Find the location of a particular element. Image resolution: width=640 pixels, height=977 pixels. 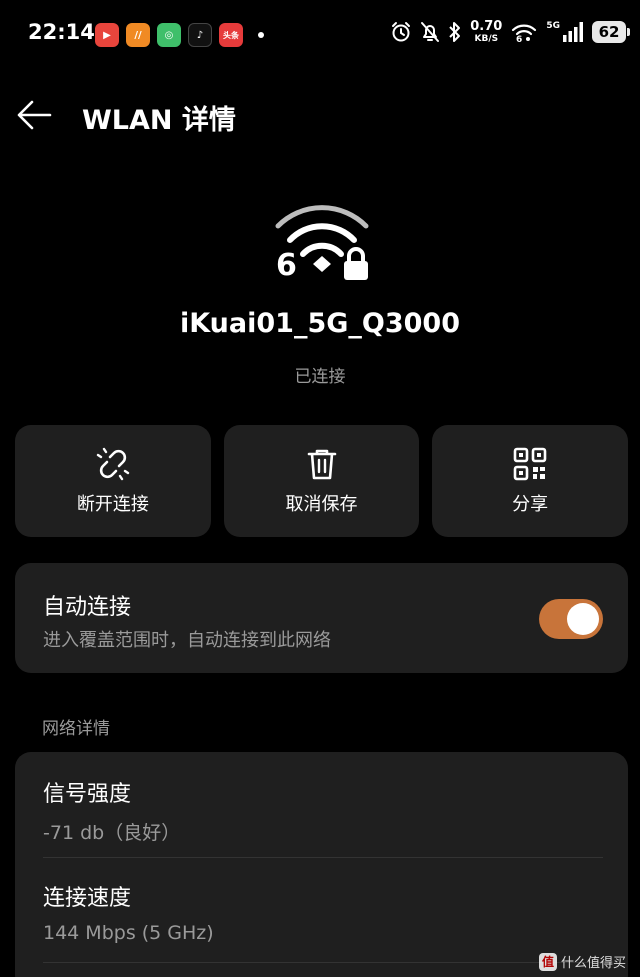

video-app-icon: ▶ is located at coordinates (107, 35).